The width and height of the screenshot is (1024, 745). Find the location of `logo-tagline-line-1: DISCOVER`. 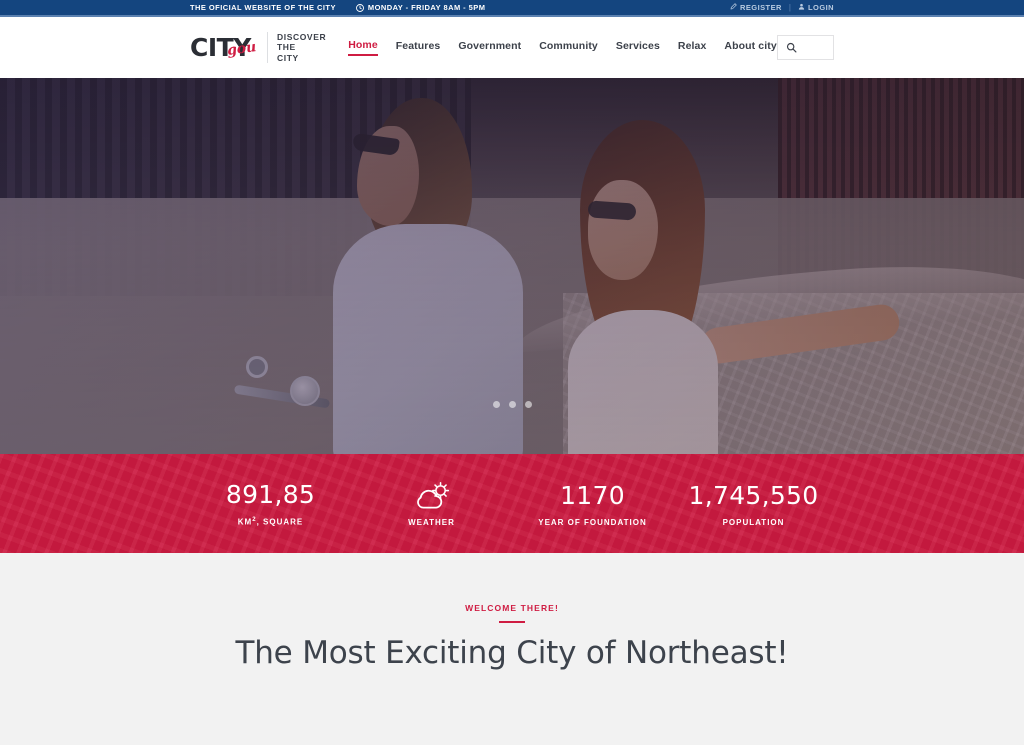

logo-tagline-line-1: DISCOVER is located at coordinates (302, 36).